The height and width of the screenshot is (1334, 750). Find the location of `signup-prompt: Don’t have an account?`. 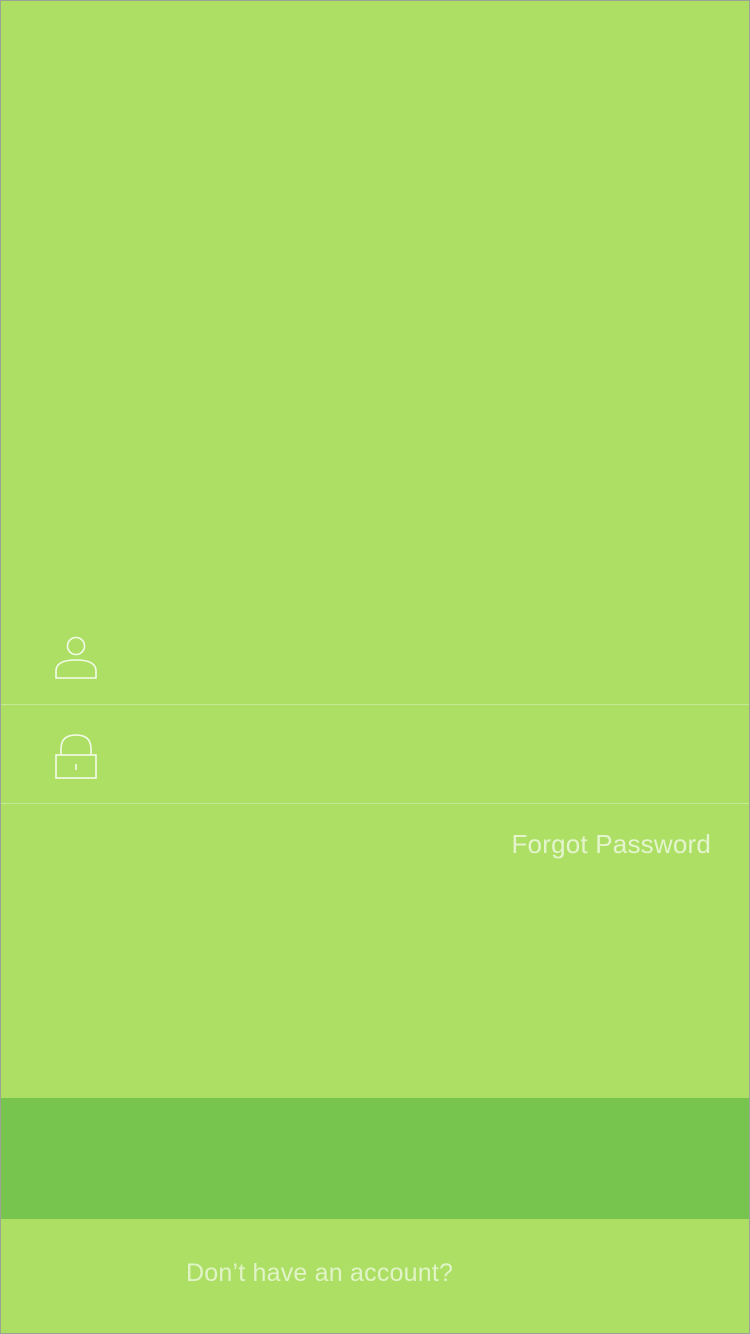

signup-prompt: Don’t have an account? is located at coordinates (319, 1273).